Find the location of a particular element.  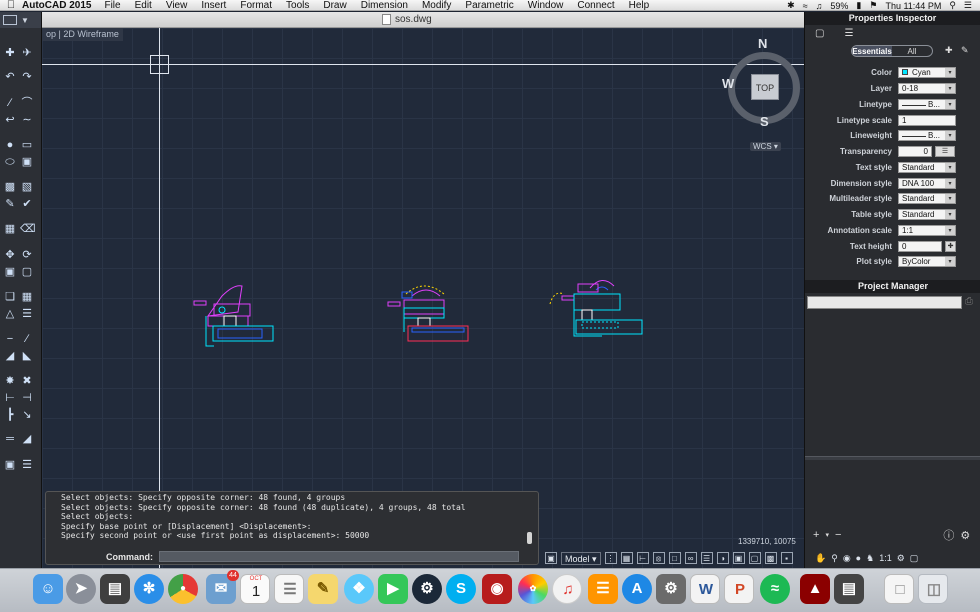

hand-icon: ✋ is located at coordinates (820, 558).